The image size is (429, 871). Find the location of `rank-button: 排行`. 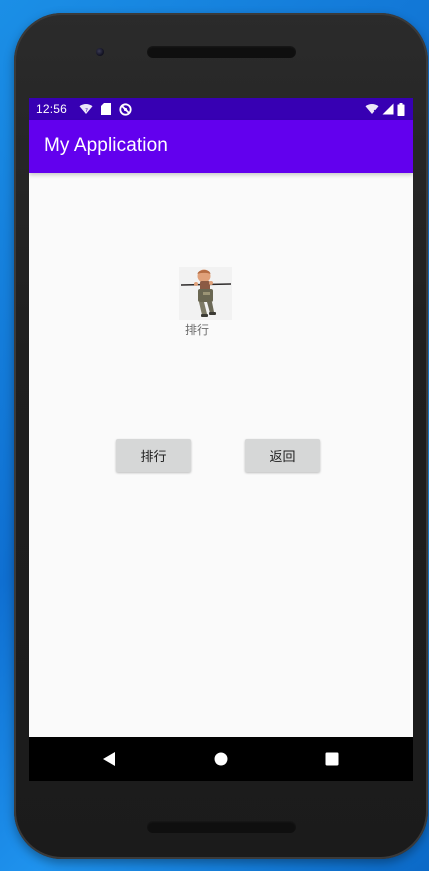

rank-button: 排行 is located at coordinates (153, 455).